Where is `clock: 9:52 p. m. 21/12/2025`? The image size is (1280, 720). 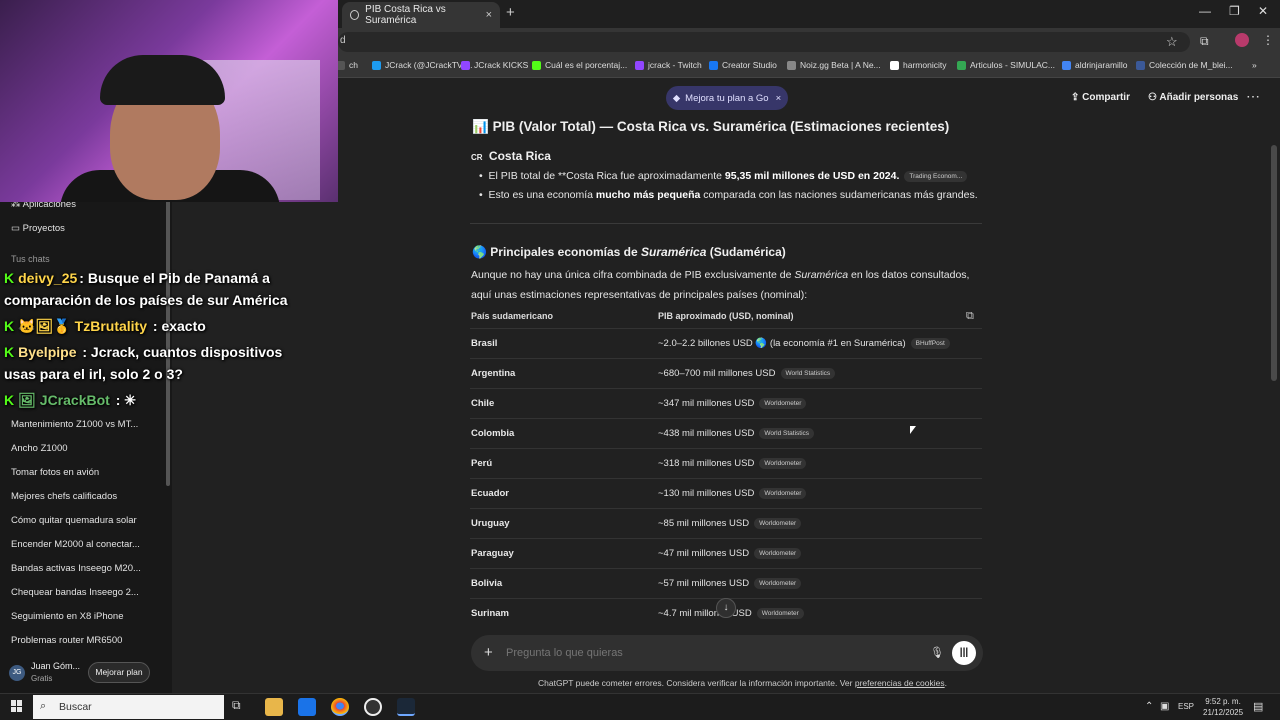 clock: 9:52 p. m. 21/12/2025 is located at coordinates (1223, 707).